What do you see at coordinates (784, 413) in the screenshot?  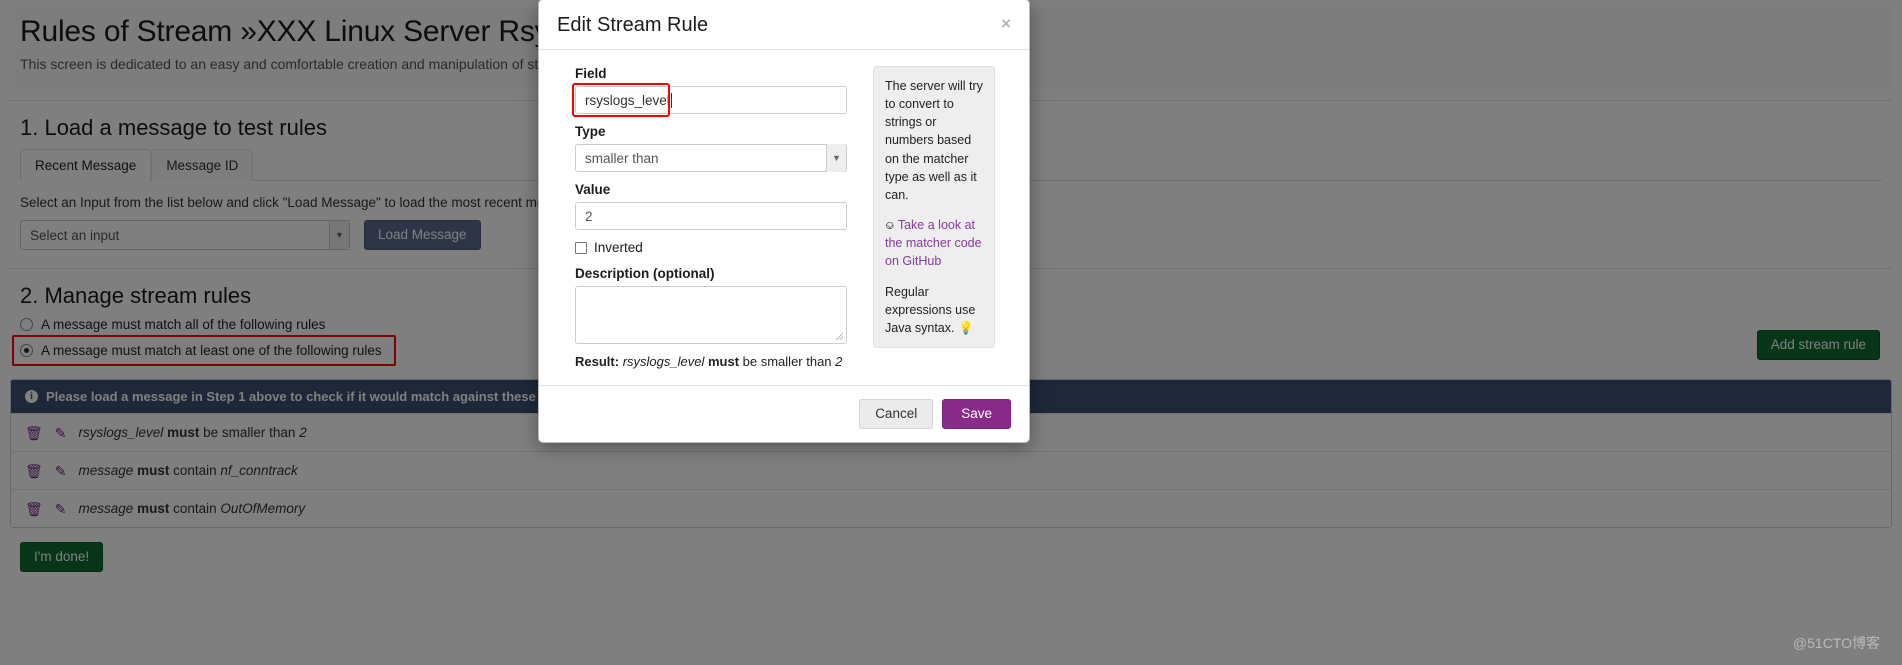 I see `modal-footer: Cancel Save` at bounding box center [784, 413].